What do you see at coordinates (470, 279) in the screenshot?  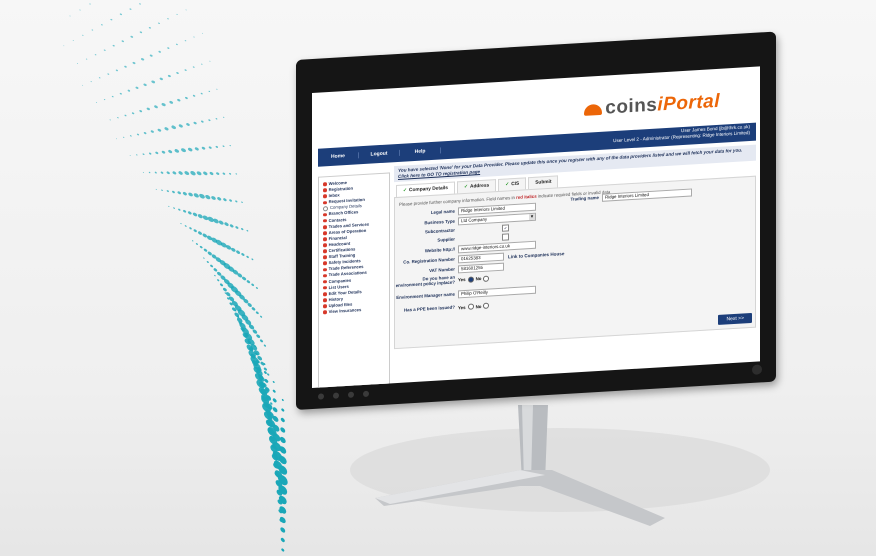 I see `env-policy-yes-radio` at bounding box center [470, 279].